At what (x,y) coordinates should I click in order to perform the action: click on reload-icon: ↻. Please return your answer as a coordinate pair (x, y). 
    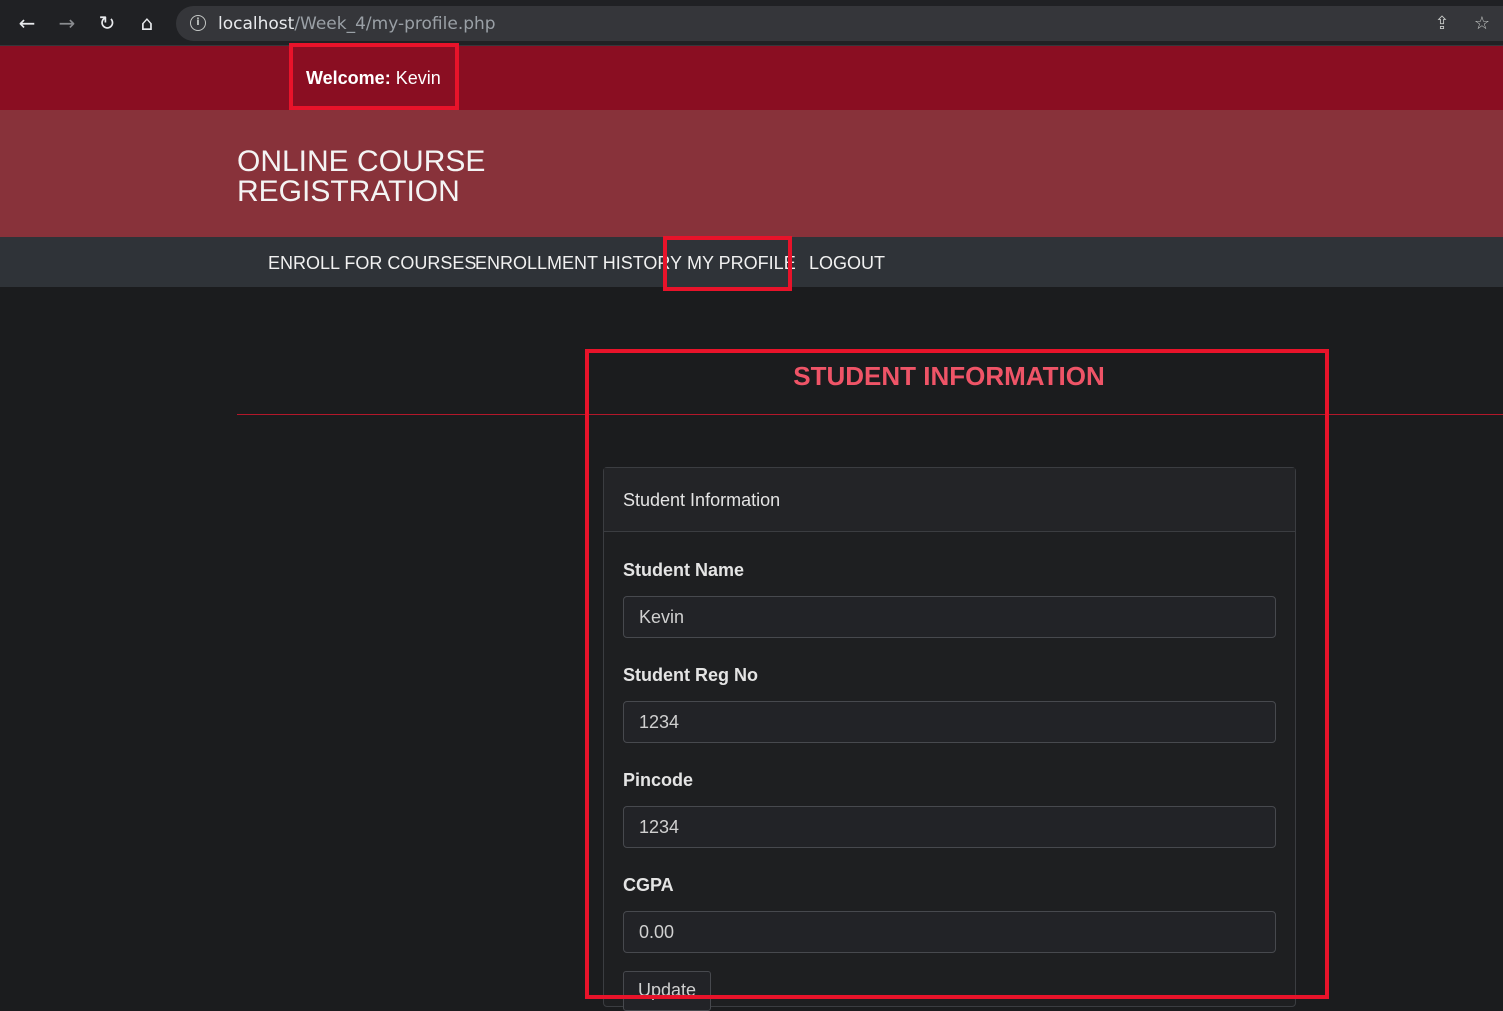
    Looking at the image, I should click on (107, 23).